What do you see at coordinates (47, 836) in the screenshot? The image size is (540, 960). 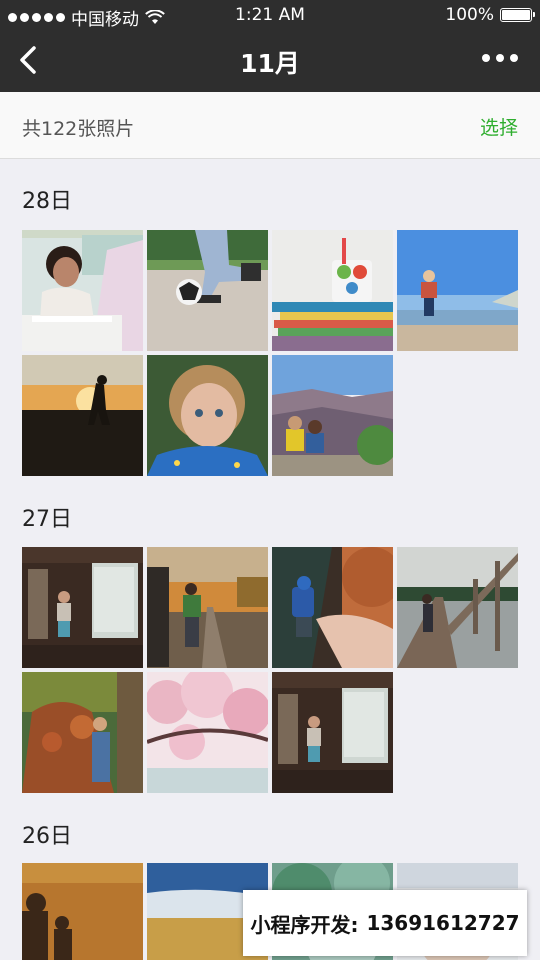 I see `date-header: 26日` at bounding box center [47, 836].